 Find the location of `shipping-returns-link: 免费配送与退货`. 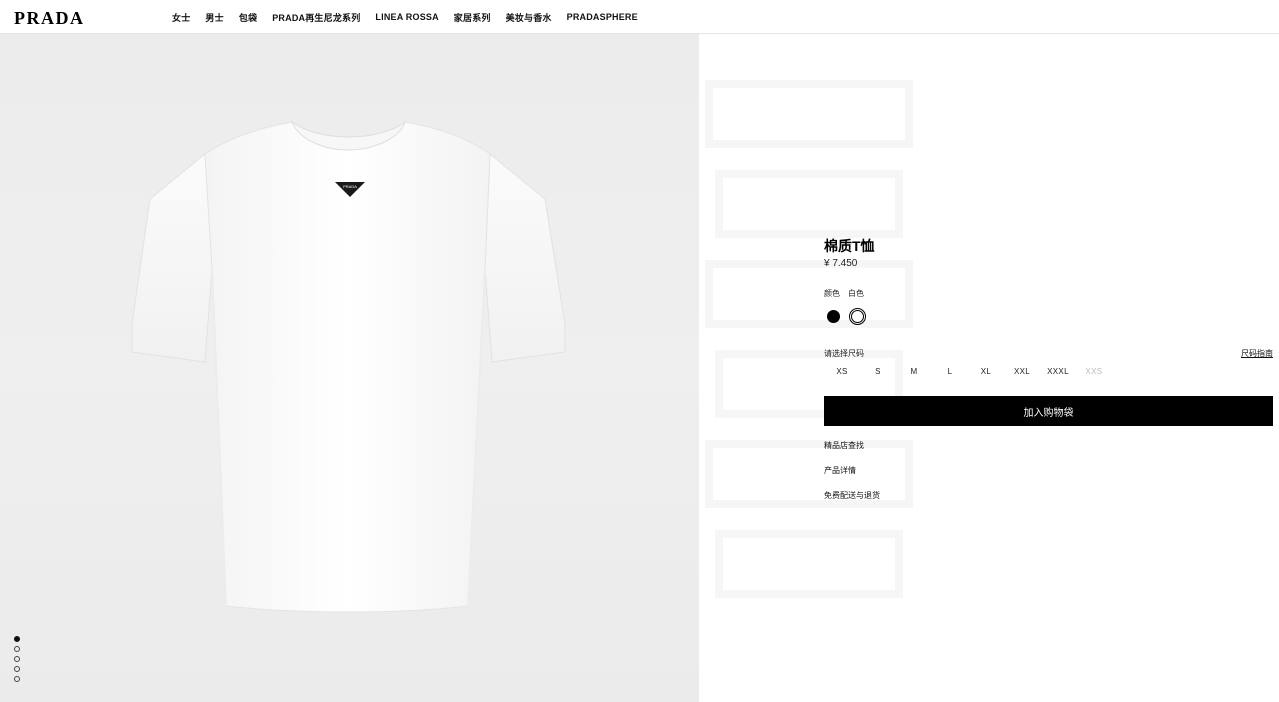

shipping-returns-link: 免费配送与退货 is located at coordinates (852, 495).